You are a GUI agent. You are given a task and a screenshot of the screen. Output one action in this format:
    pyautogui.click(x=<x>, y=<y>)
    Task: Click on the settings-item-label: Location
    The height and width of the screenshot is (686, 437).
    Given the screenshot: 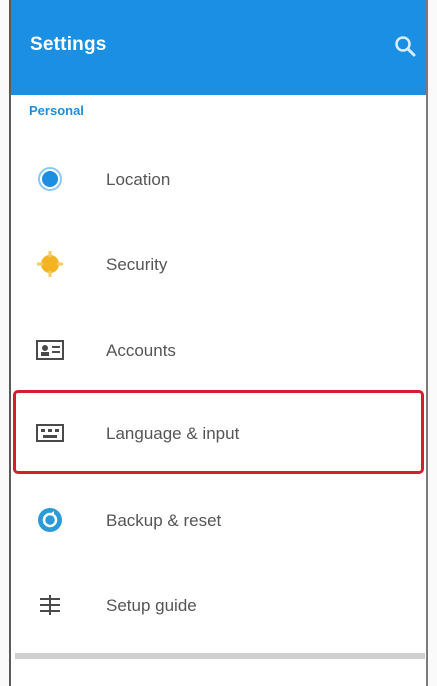 What is the action you would take?
    pyautogui.click(x=138, y=179)
    